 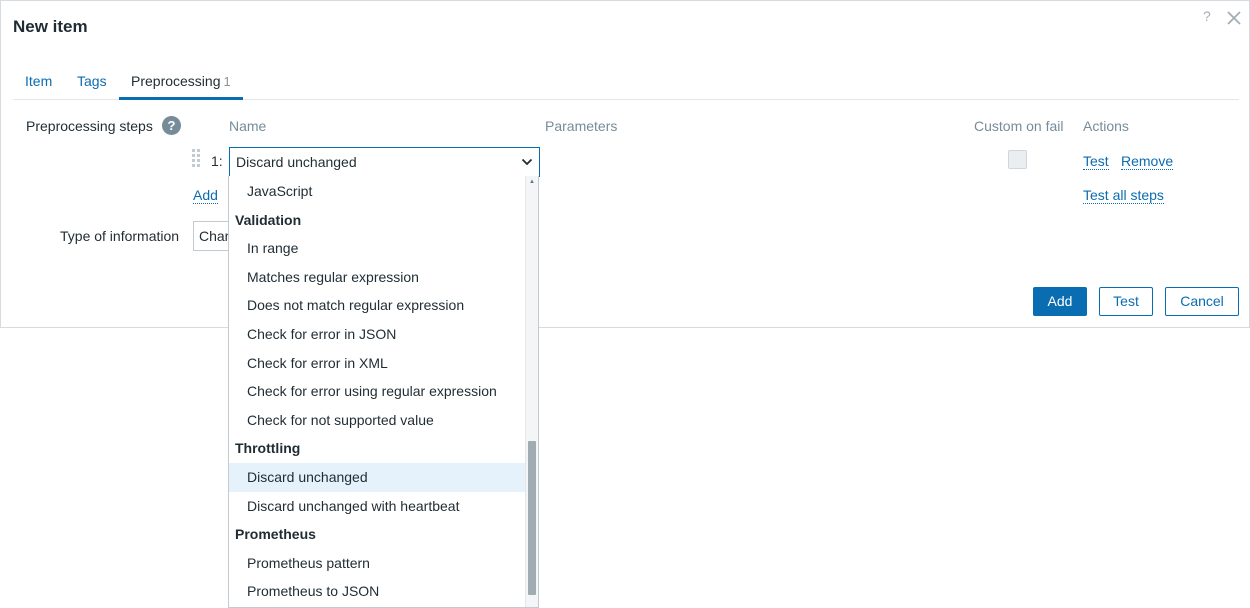 I want to click on dropdown-option: Does not match regular expression, so click(x=377, y=305).